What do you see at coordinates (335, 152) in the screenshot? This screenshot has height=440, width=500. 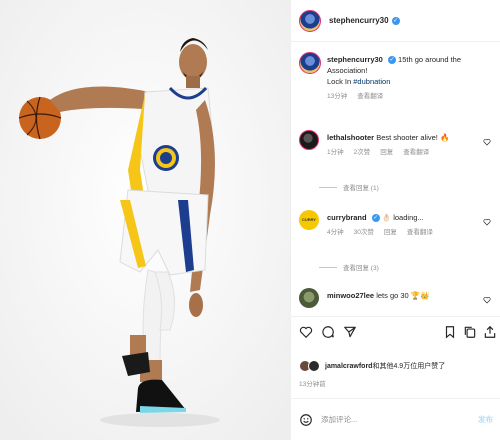 I see `comment-time: 1分钟` at bounding box center [335, 152].